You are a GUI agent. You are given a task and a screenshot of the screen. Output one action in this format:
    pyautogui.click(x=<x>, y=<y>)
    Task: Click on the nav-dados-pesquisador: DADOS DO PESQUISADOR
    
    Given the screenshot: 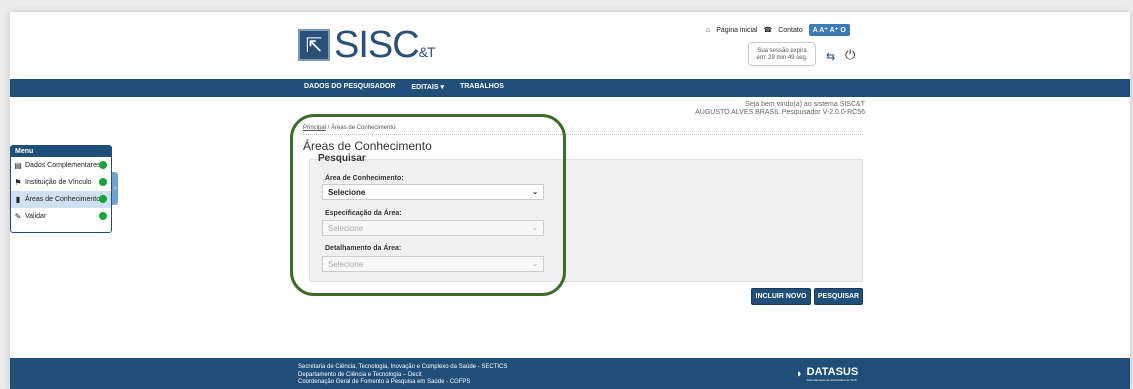 What is the action you would take?
    pyautogui.click(x=349, y=87)
    